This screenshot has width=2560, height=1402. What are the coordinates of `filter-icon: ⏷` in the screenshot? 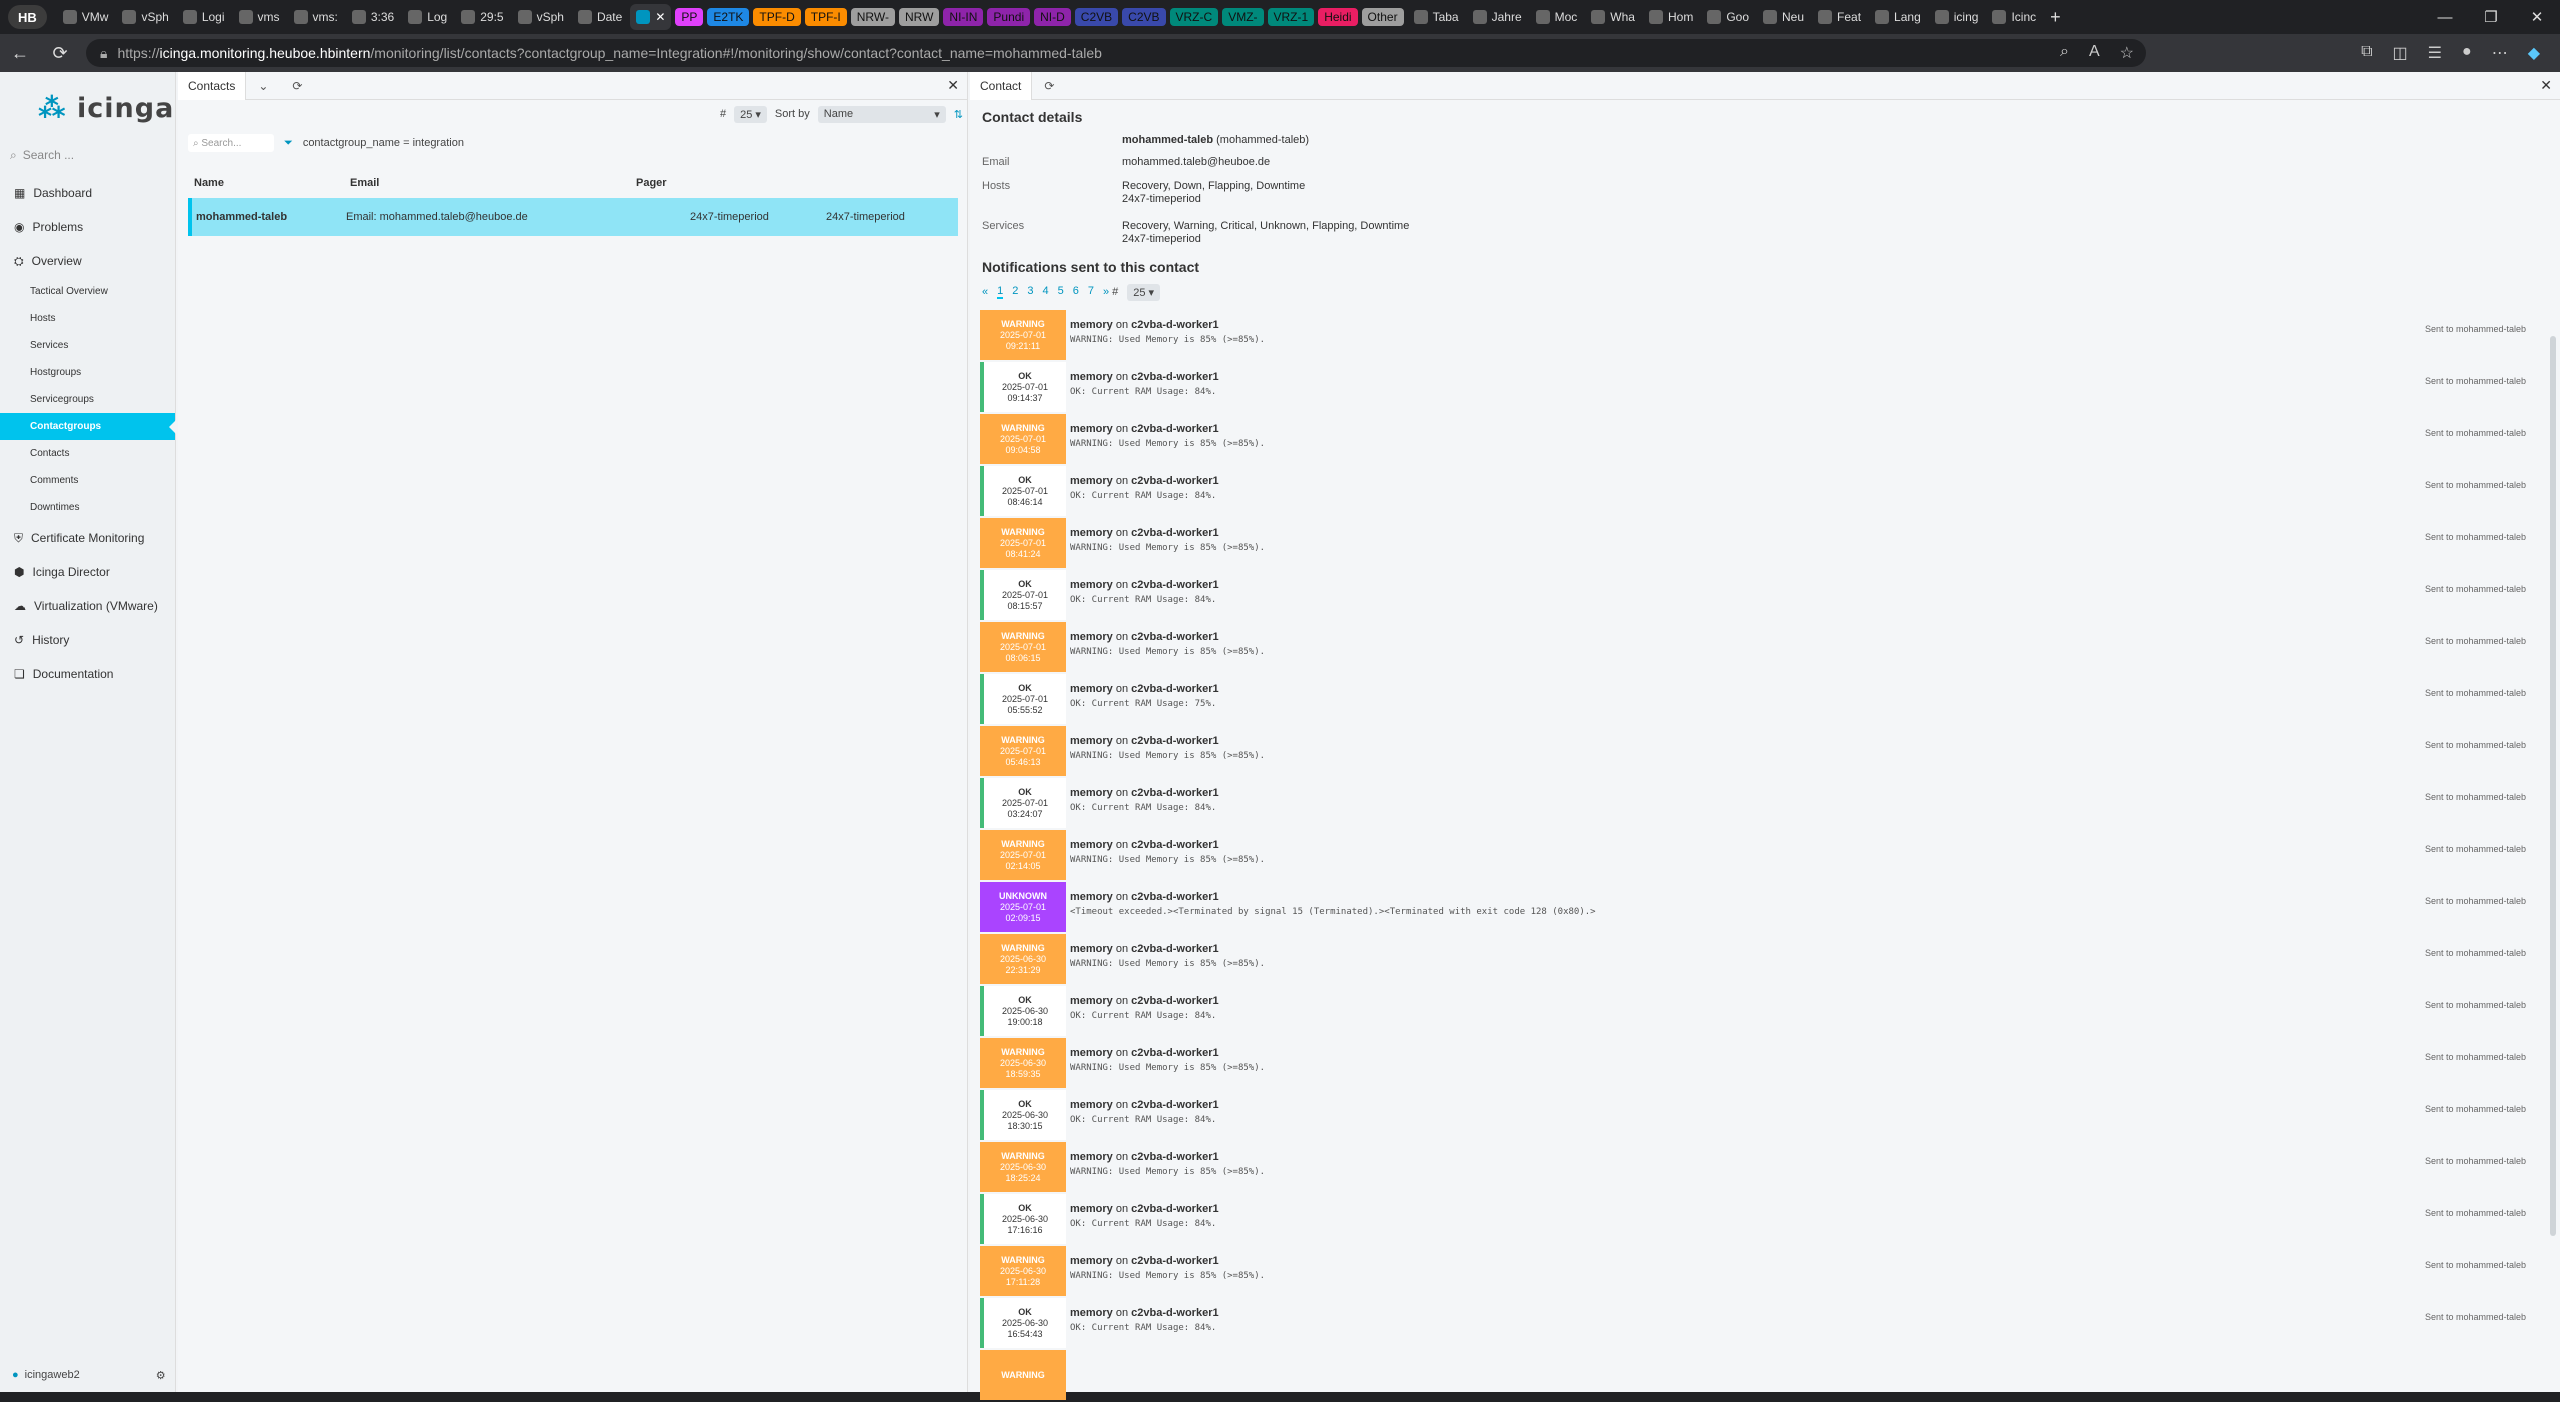 It's located at (288, 143).